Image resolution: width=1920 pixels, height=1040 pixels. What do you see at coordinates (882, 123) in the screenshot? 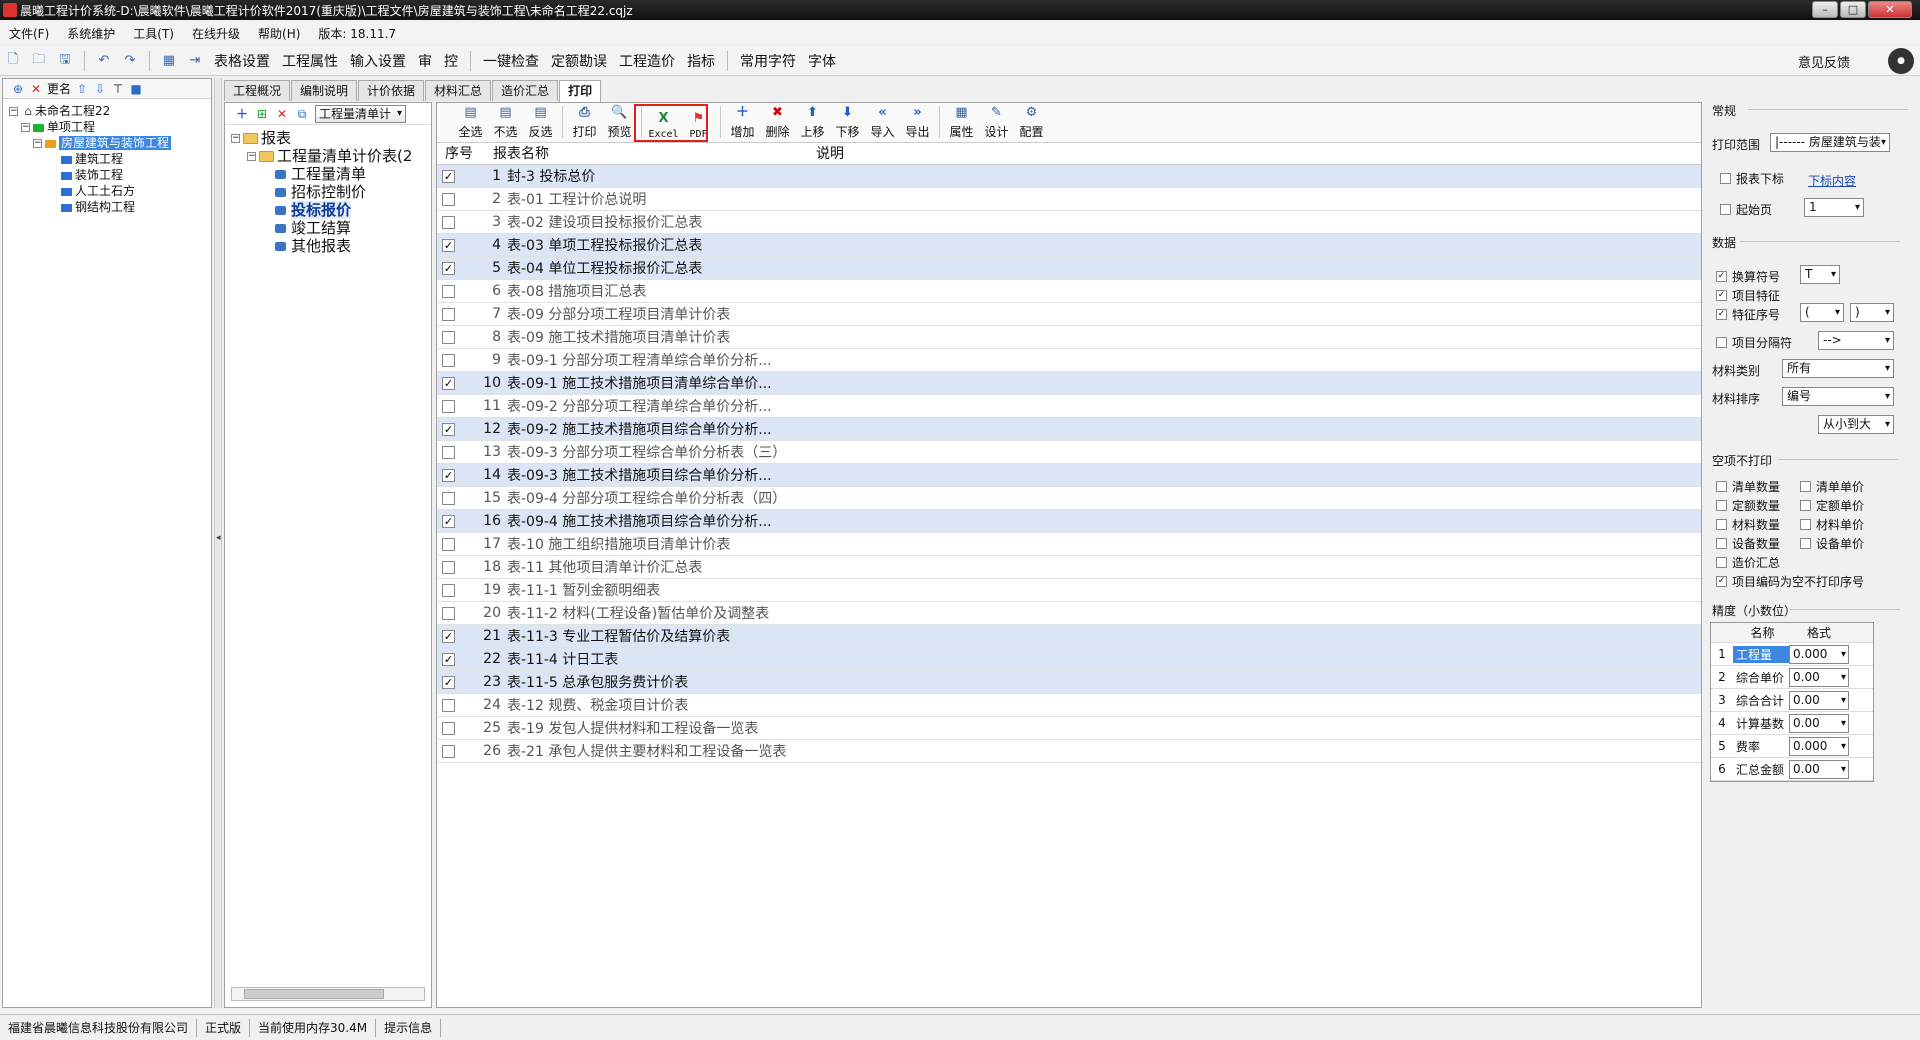
I see `import-button: «导入` at bounding box center [882, 123].